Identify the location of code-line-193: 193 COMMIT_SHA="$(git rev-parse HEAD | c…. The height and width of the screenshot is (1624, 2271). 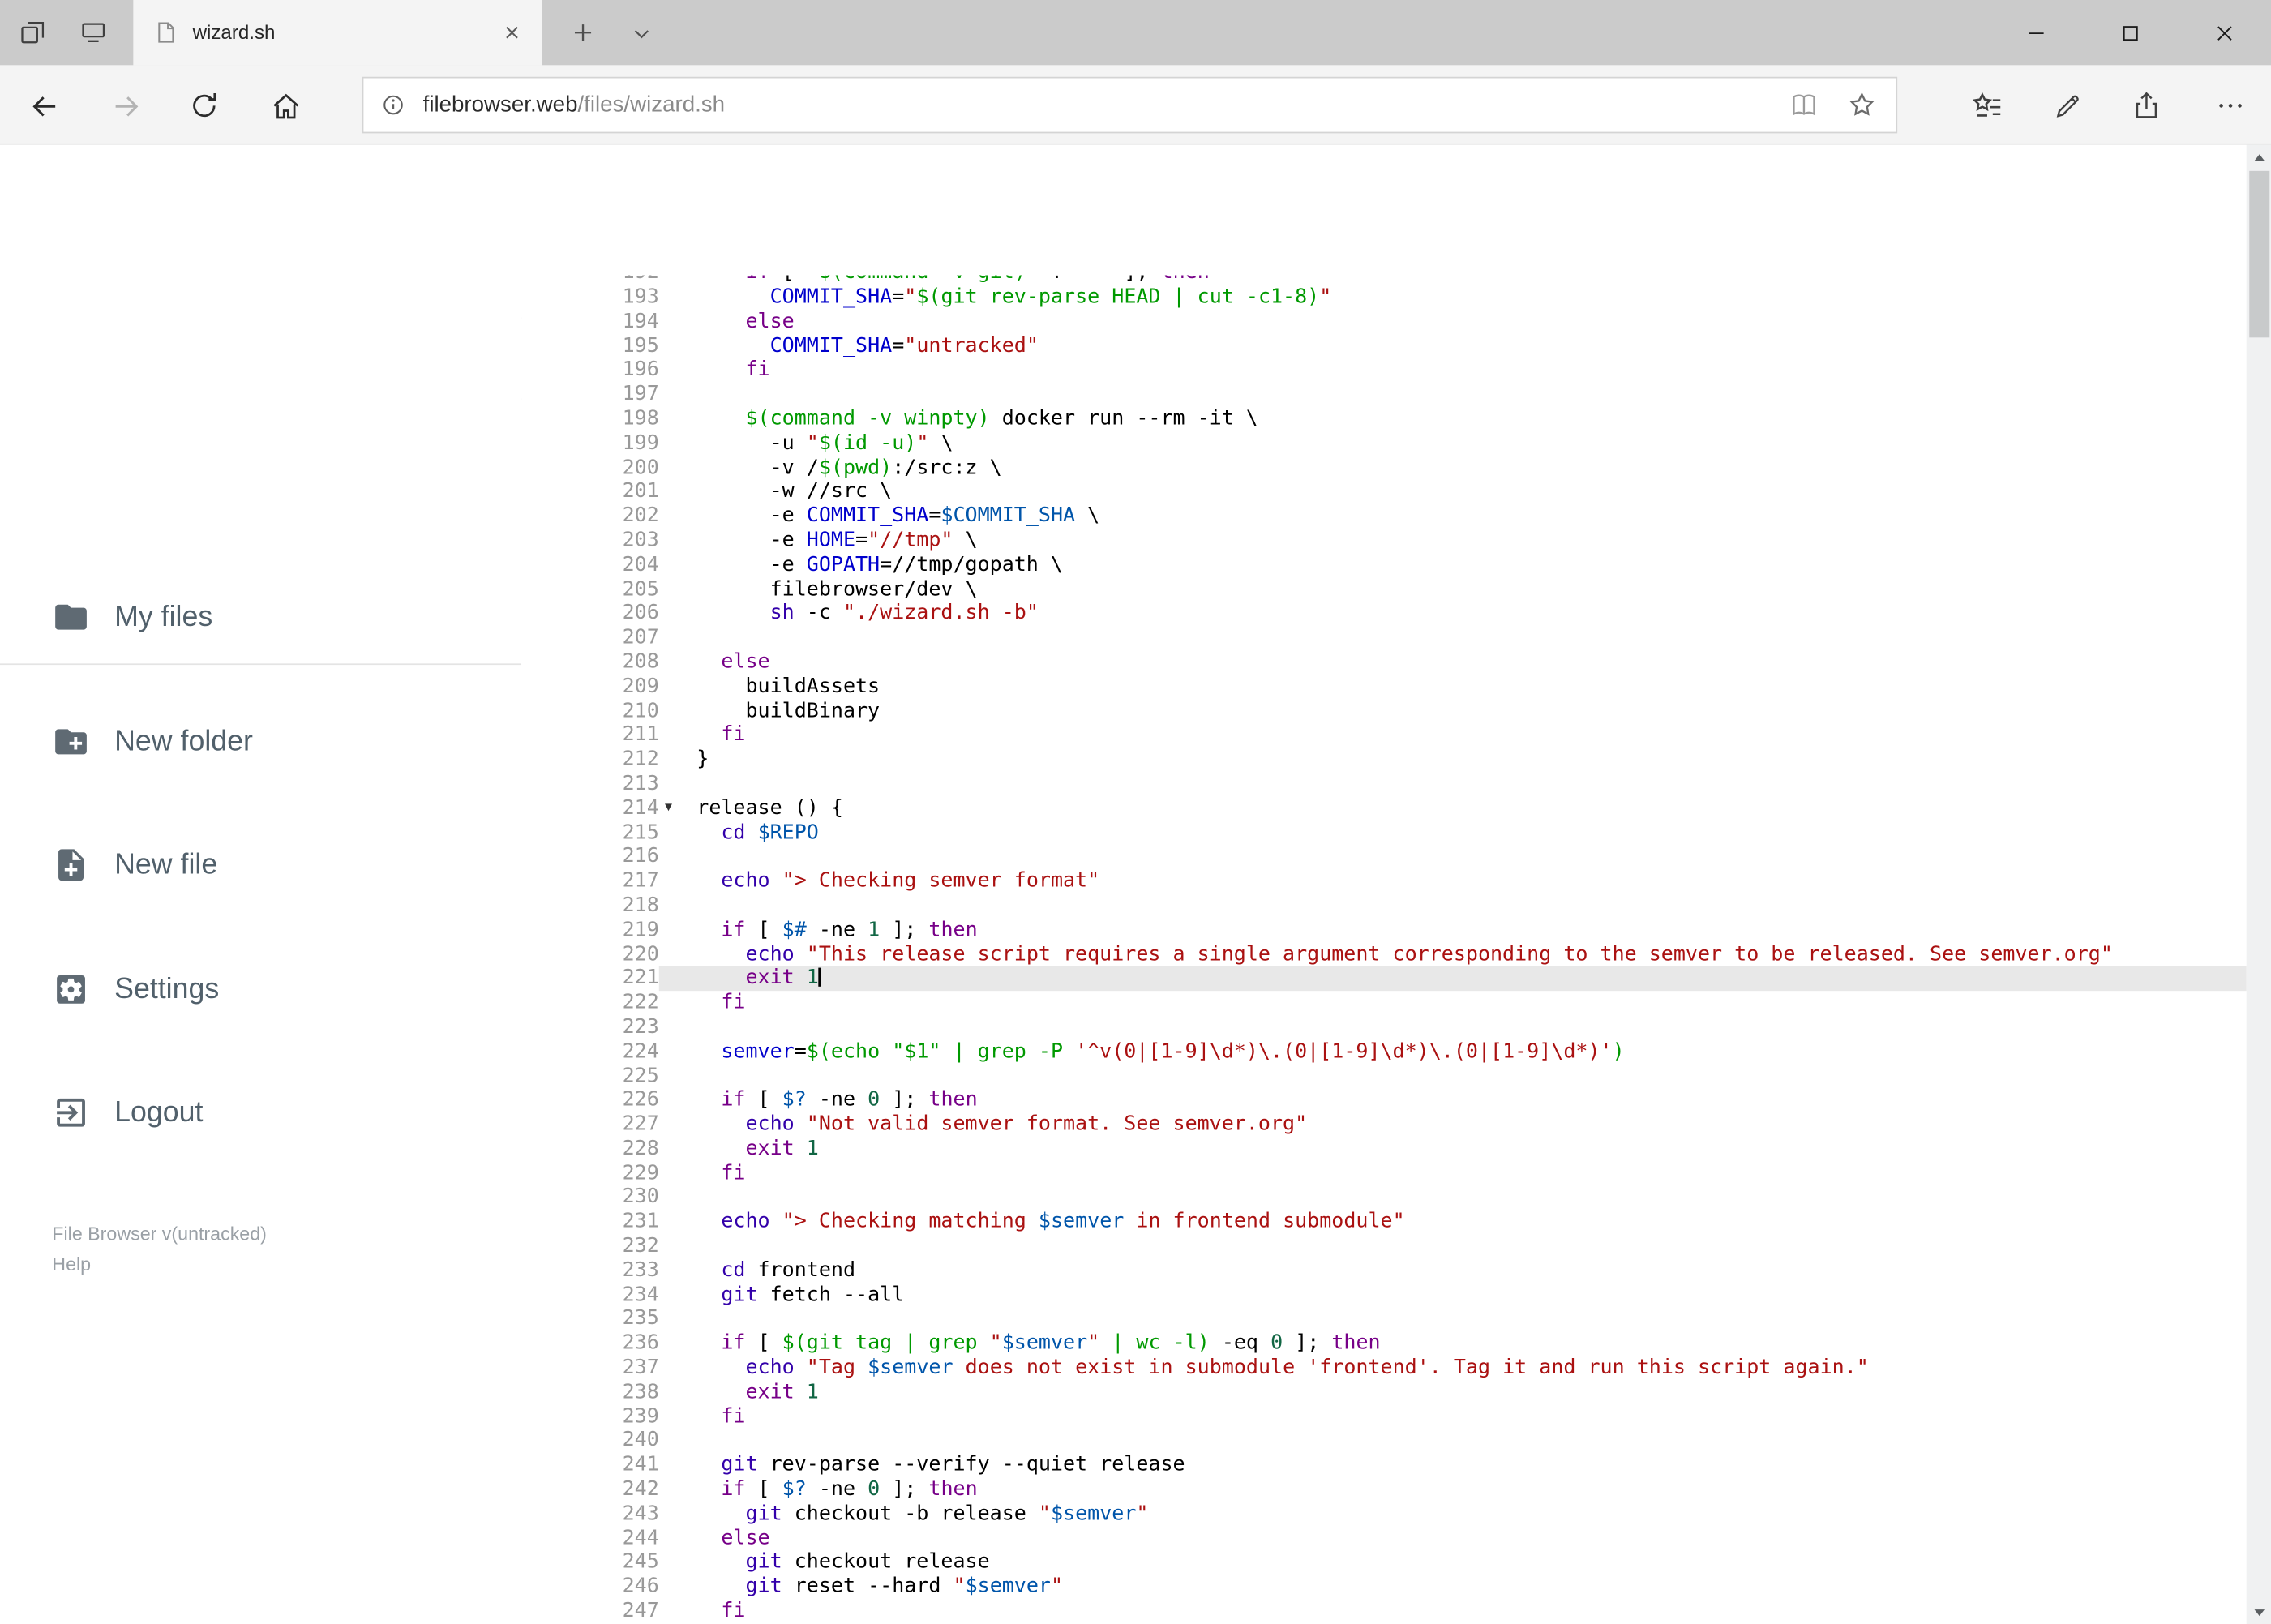
(1384, 298).